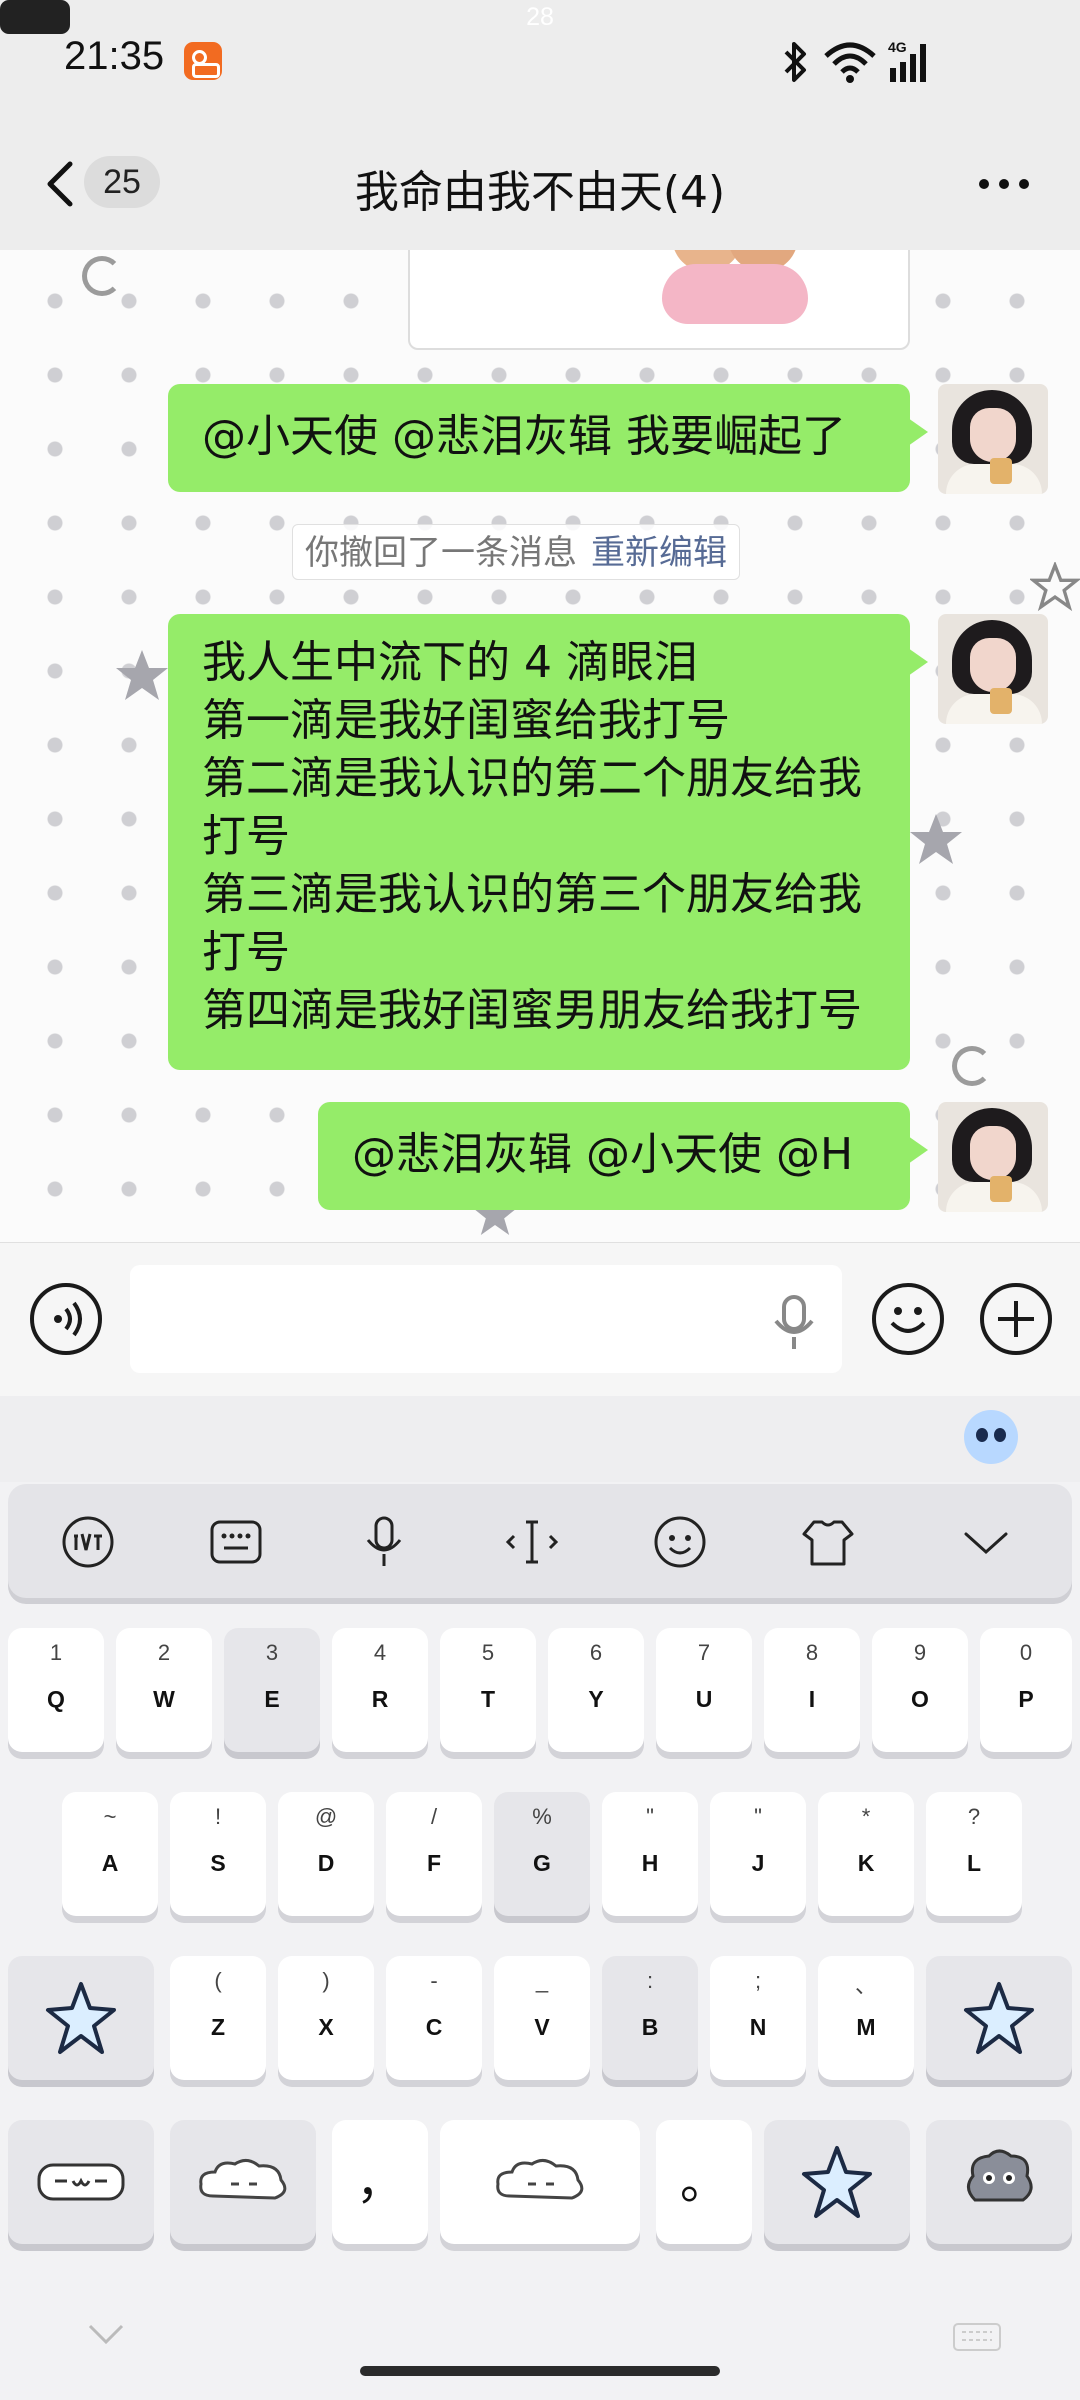 The width and height of the screenshot is (1080, 2400). What do you see at coordinates (326, 1854) in the screenshot?
I see `key-d: @ D` at bounding box center [326, 1854].